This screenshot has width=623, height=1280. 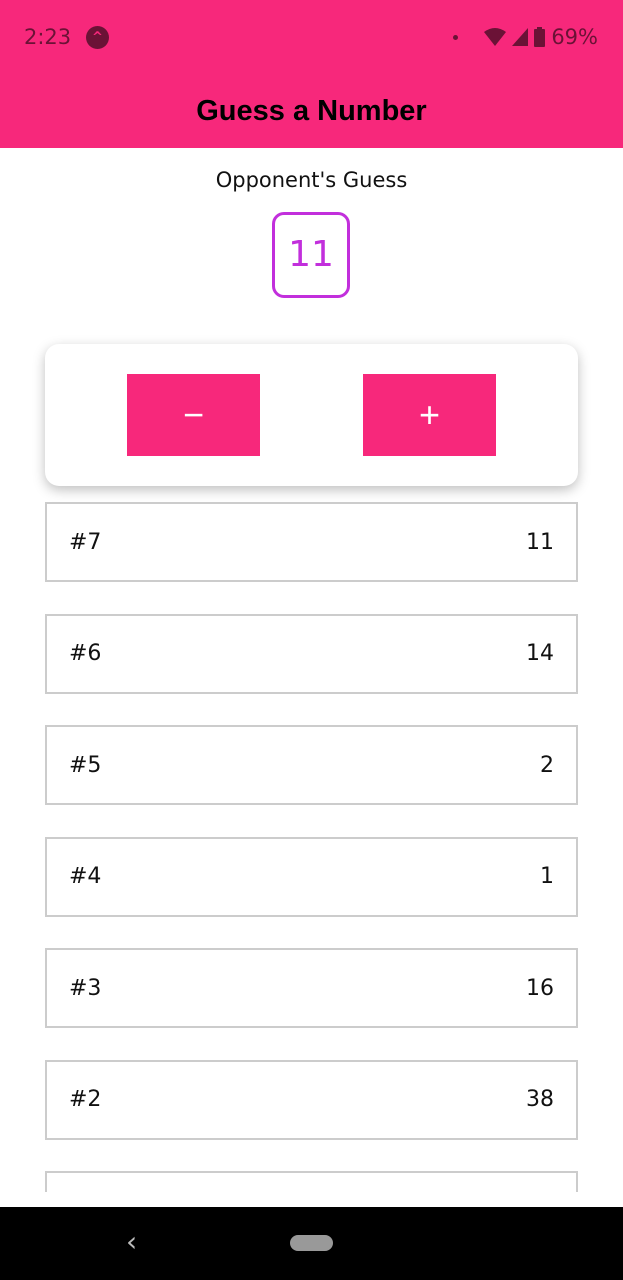 I want to click on higher-button: +, so click(x=429, y=415).